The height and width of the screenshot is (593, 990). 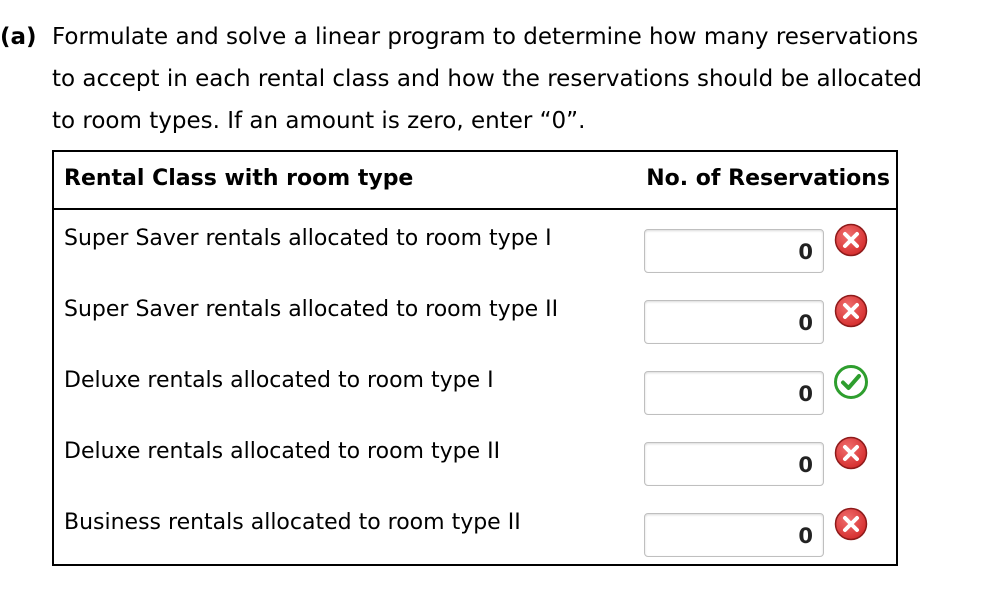 I want to click on check-circle-icon, so click(x=851, y=382).